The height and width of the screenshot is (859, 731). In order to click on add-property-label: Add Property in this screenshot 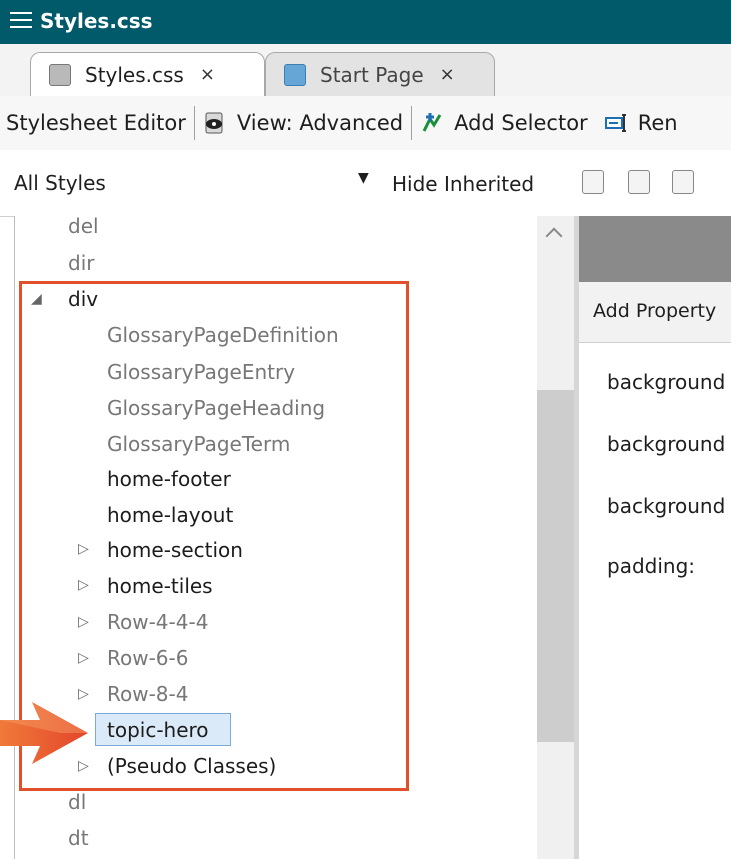, I will do `click(655, 311)`.